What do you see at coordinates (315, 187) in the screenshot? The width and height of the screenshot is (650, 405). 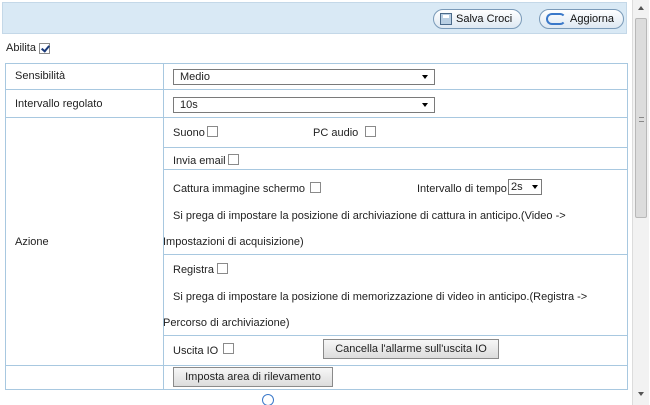 I see `snapshot-checkbox` at bounding box center [315, 187].